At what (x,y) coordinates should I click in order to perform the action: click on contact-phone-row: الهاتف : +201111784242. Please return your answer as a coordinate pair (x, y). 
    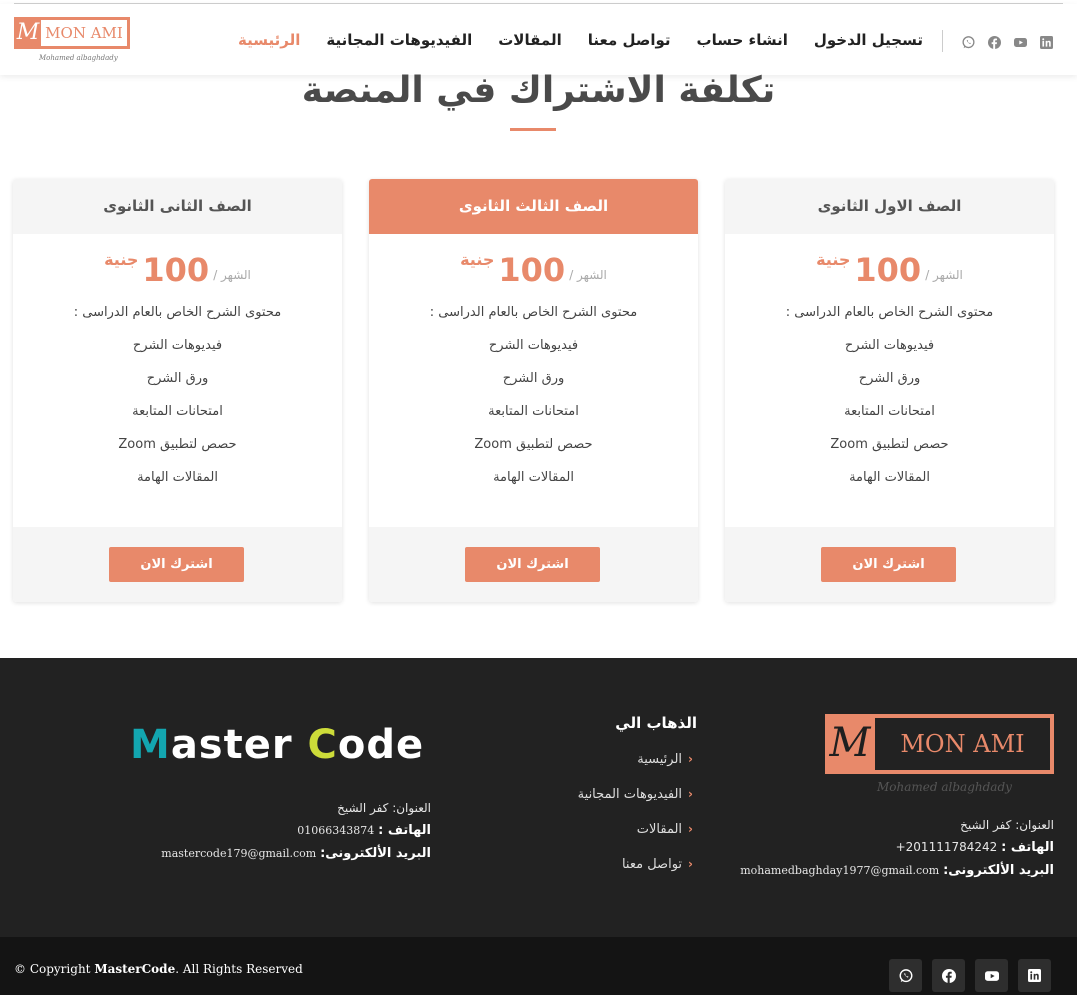
    Looking at the image, I should click on (897, 847).